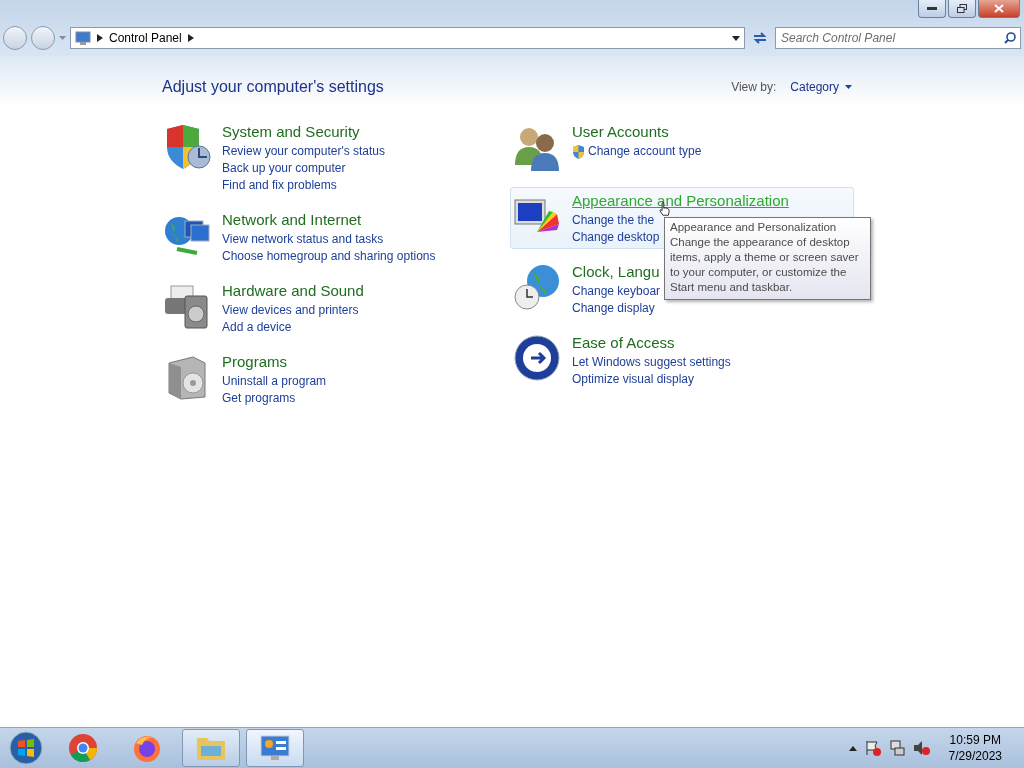  What do you see at coordinates (637, 151) in the screenshot?
I see `task-link: Change account type` at bounding box center [637, 151].